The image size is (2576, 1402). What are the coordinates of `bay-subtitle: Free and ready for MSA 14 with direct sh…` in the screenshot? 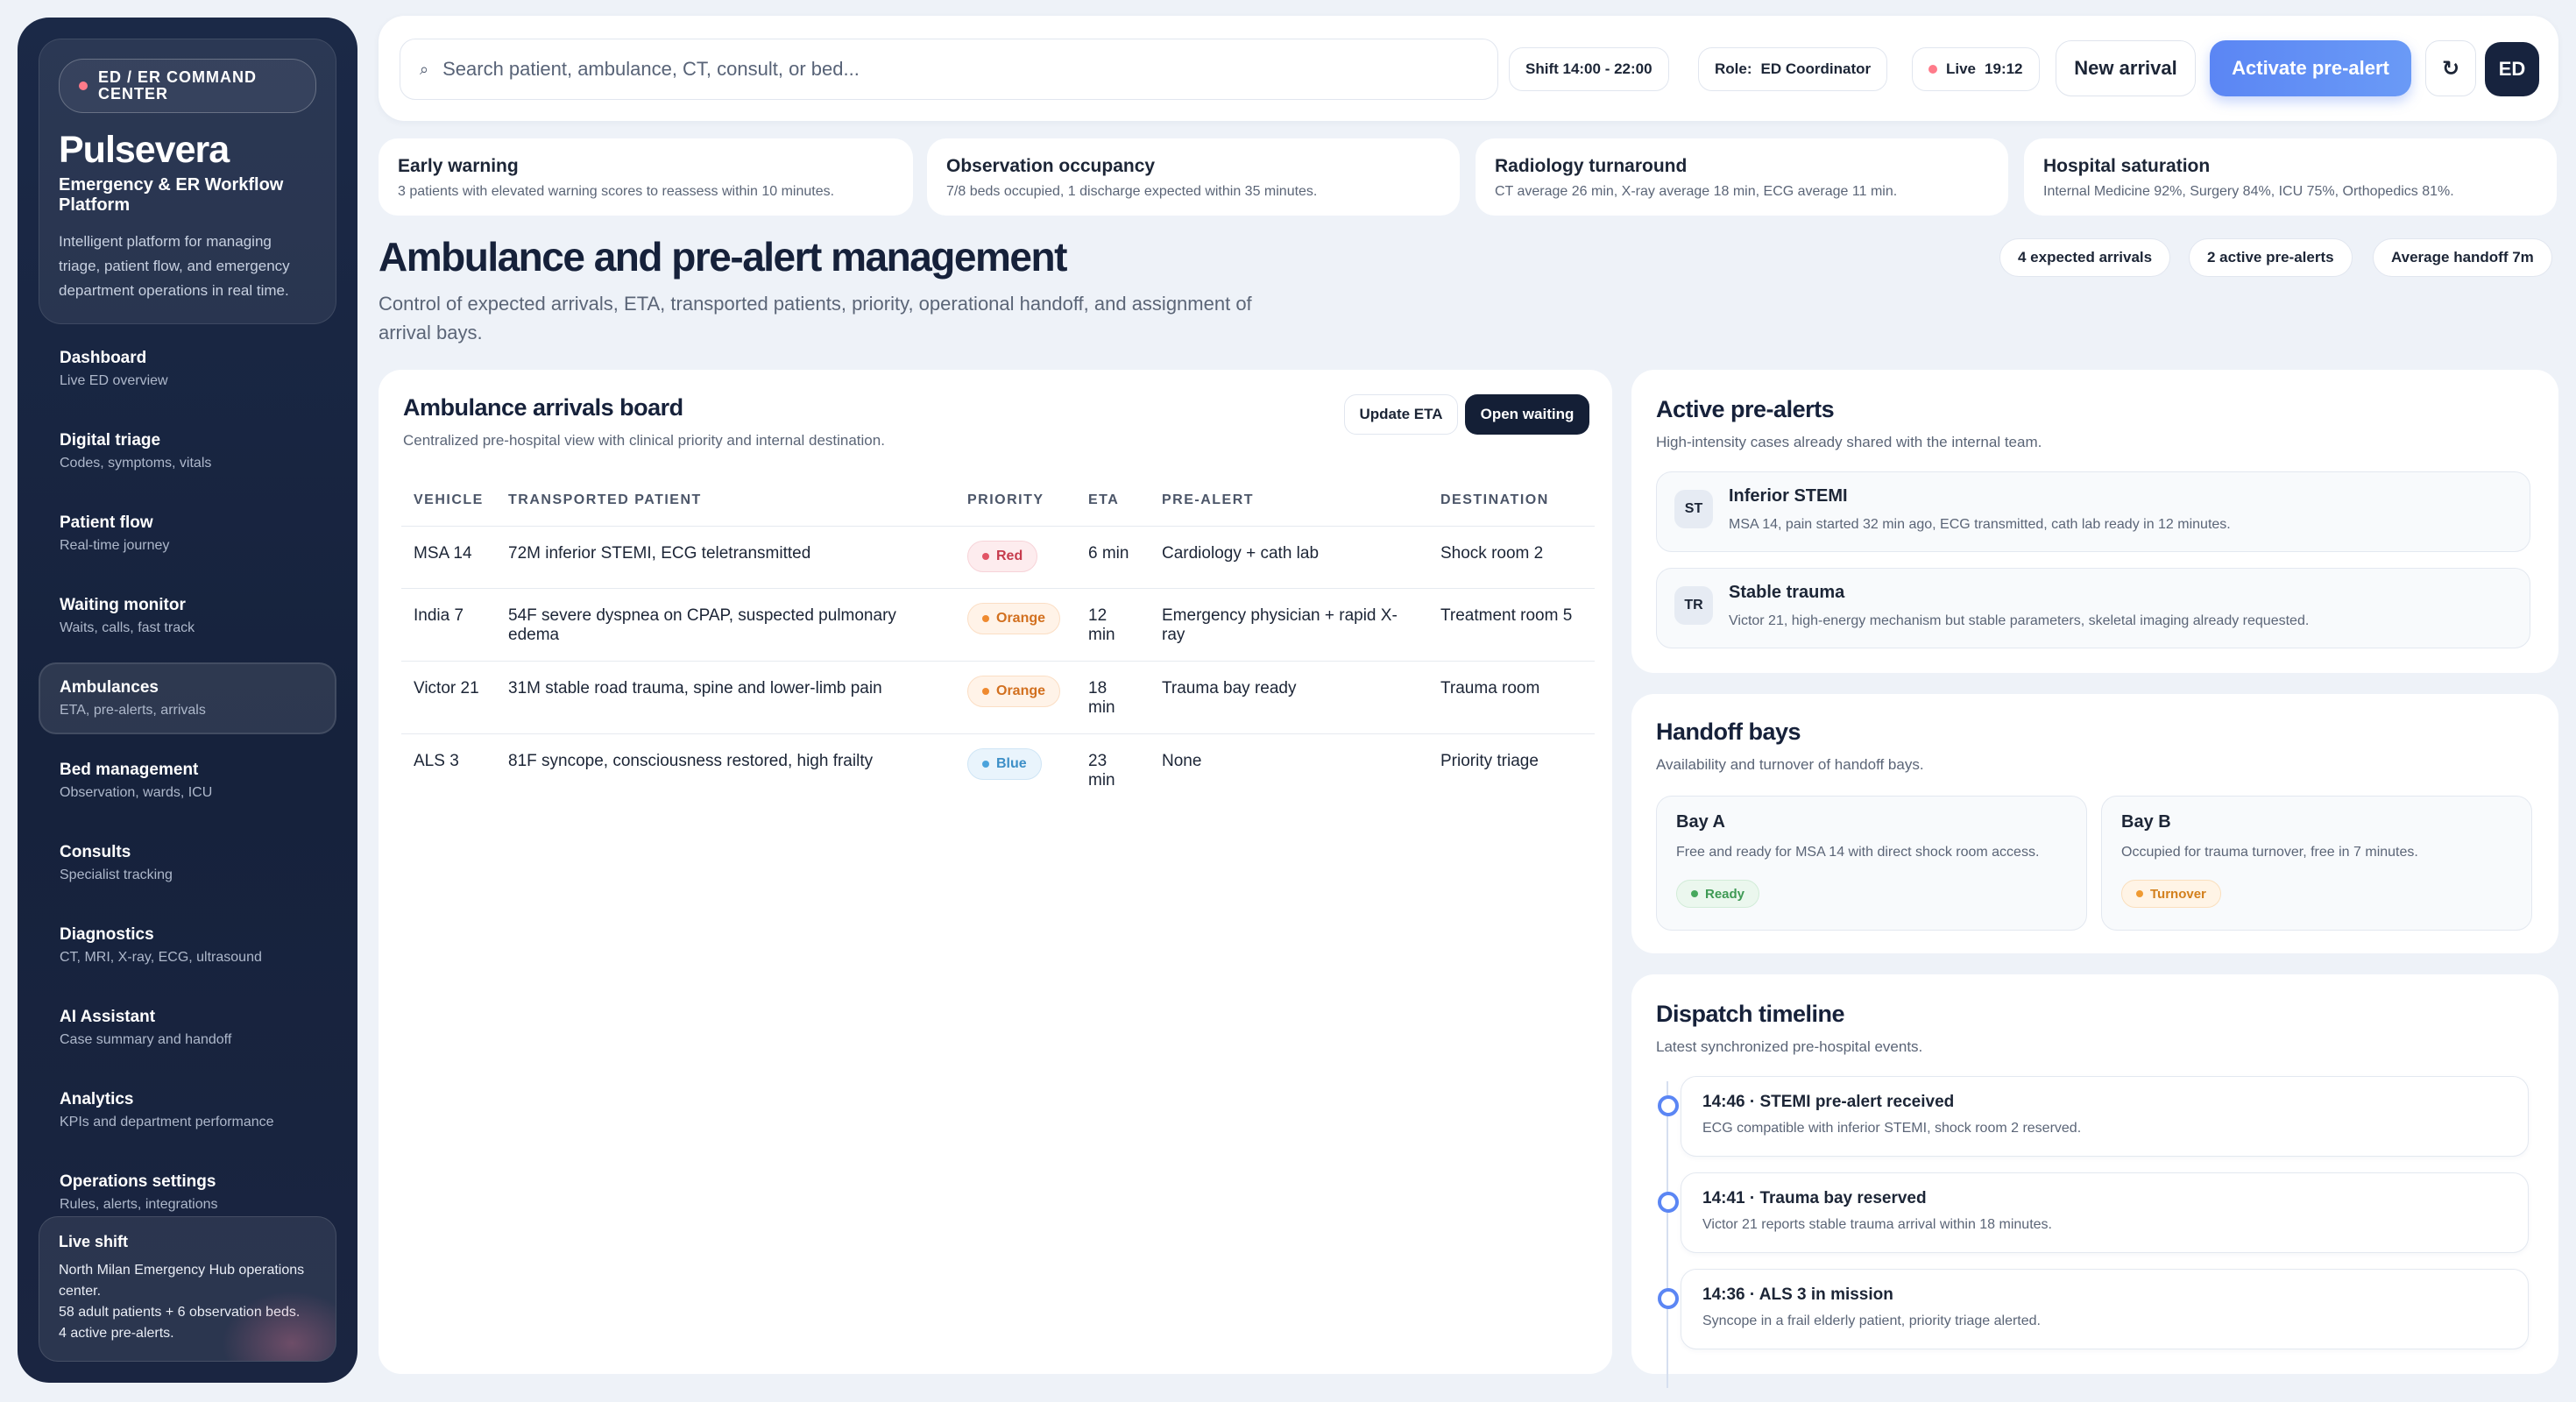 It's located at (1858, 852).